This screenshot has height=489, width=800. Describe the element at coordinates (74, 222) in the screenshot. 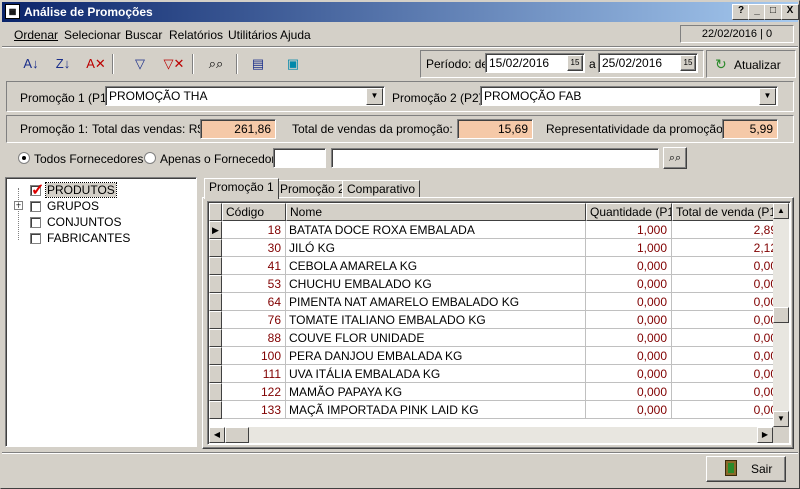

I see `tree-item-conjuntos: CONJUNTOS` at that location.